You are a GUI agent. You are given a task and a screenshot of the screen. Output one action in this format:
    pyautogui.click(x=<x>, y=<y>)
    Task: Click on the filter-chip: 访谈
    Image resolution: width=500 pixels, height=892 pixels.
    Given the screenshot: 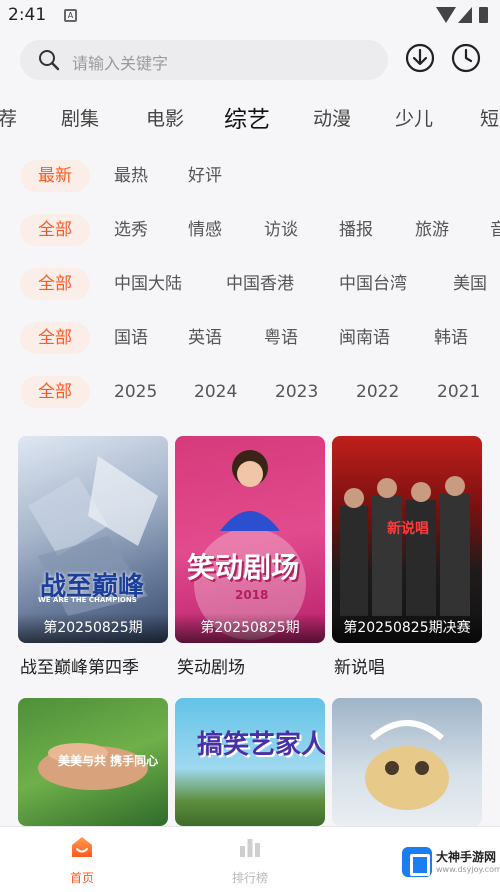 What is the action you would take?
    pyautogui.click(x=281, y=230)
    